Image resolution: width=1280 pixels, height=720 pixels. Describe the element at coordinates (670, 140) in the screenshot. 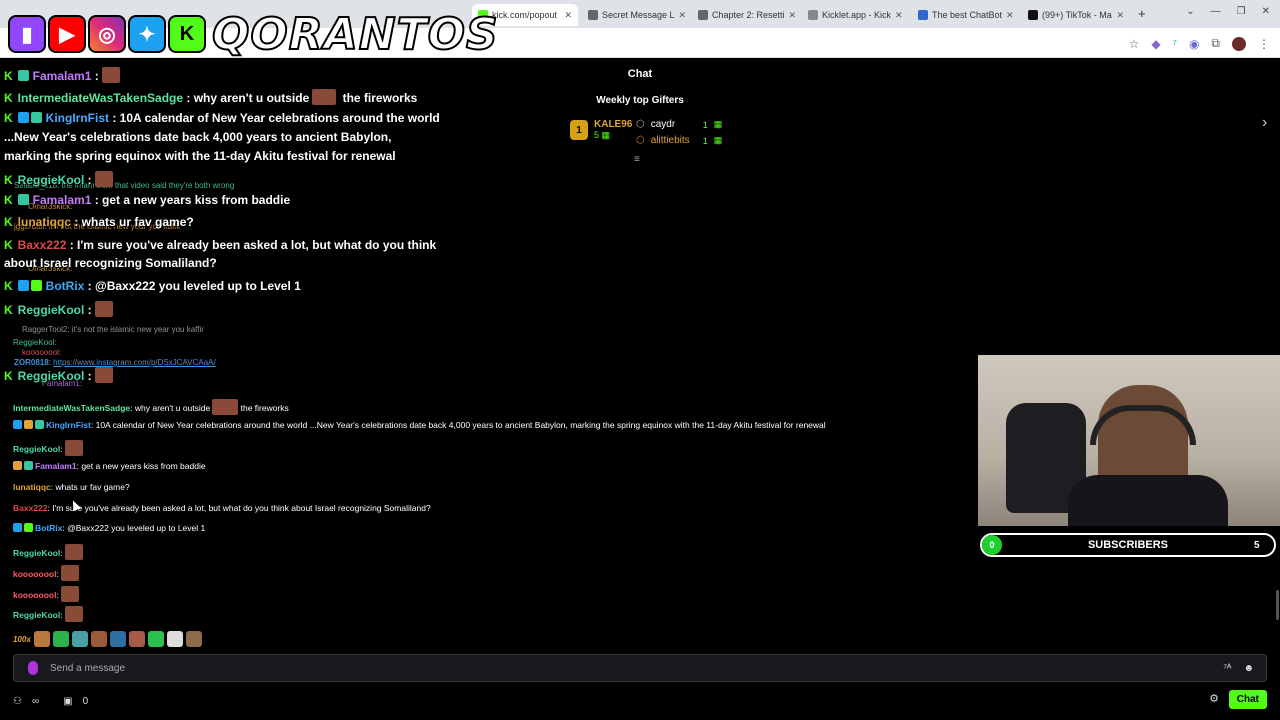

I see `gifter-name: alittiebits` at that location.